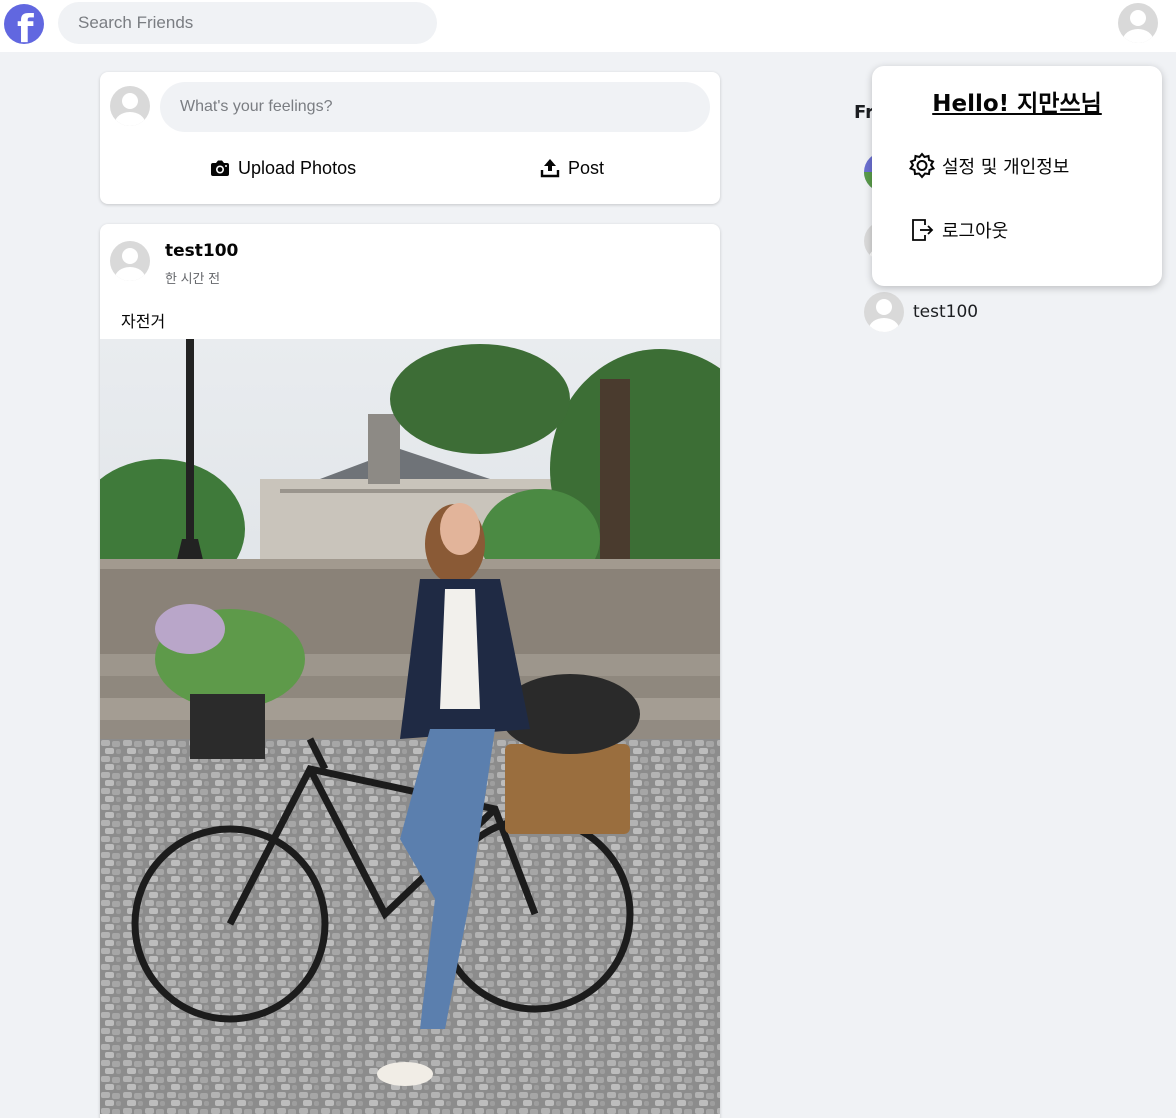  I want to click on settings-privacy-menu-item: 설정 및 개인정보, so click(988, 166).